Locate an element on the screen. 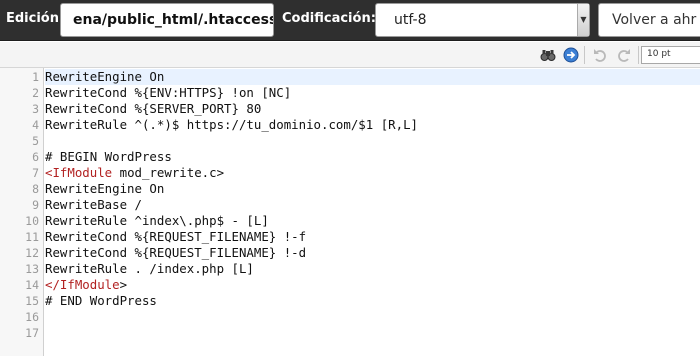 This screenshot has width=700, height=356. search-icon is located at coordinates (548, 55).